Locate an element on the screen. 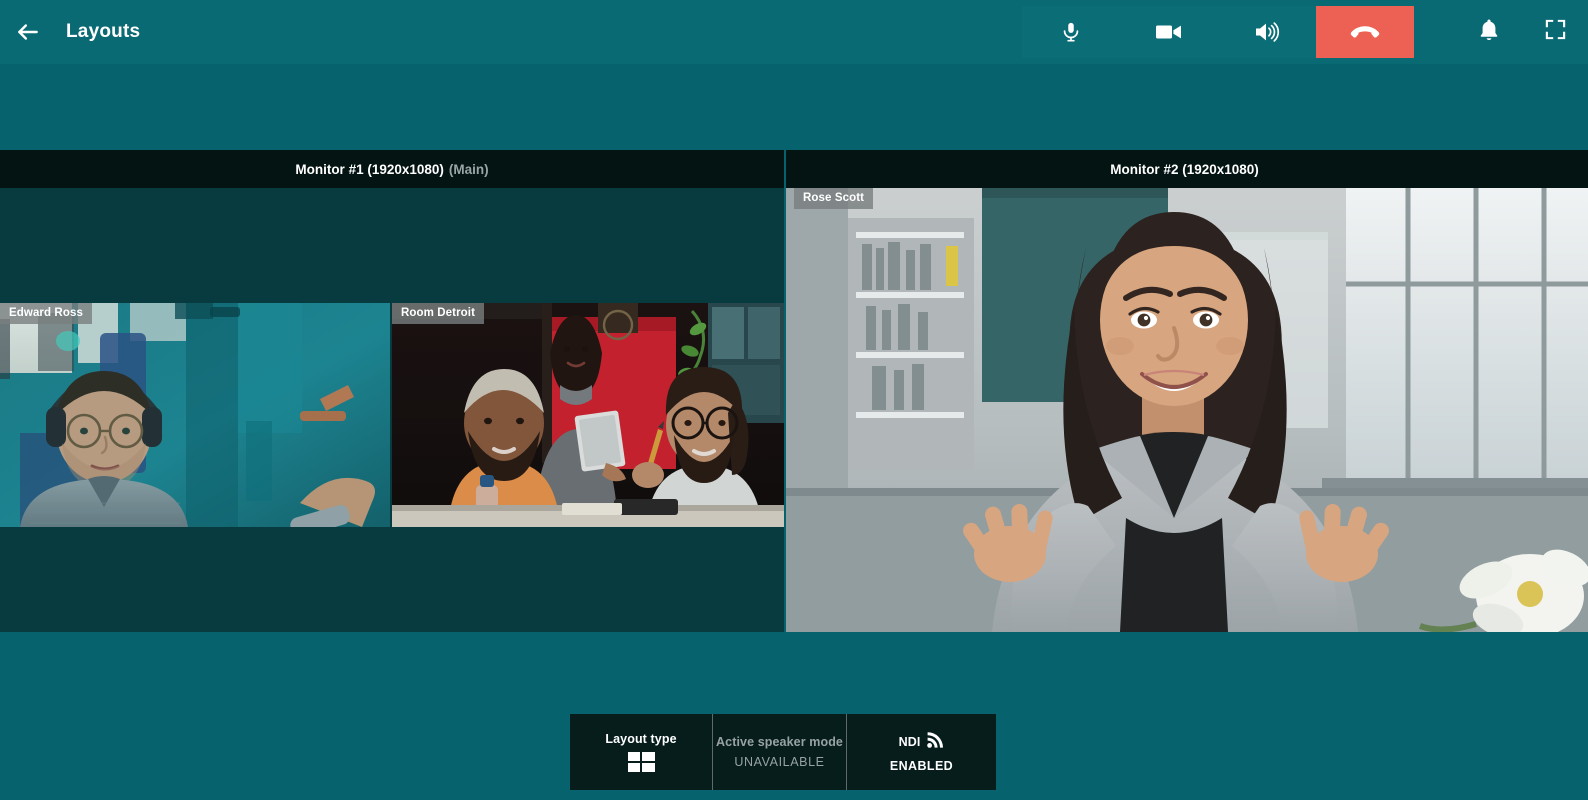  microphone-icon is located at coordinates (1071, 32).